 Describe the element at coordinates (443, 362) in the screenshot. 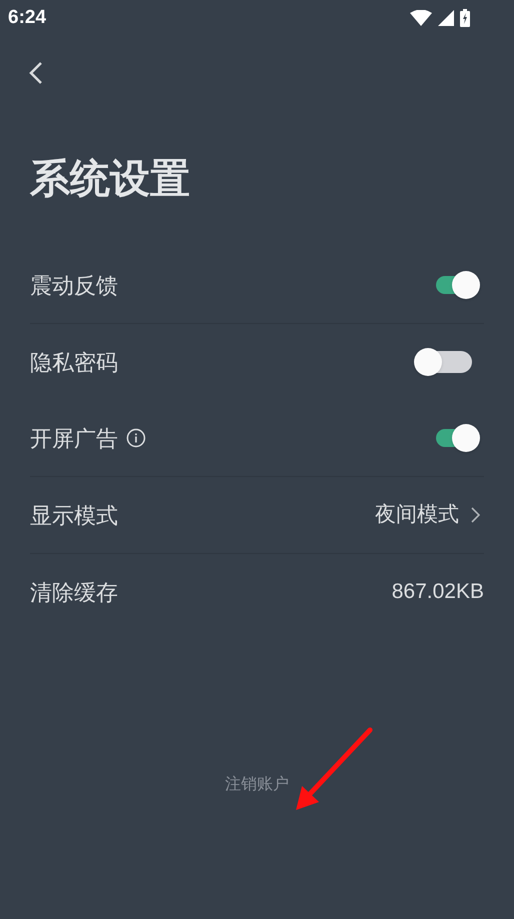

I see `toggle-switch` at that location.